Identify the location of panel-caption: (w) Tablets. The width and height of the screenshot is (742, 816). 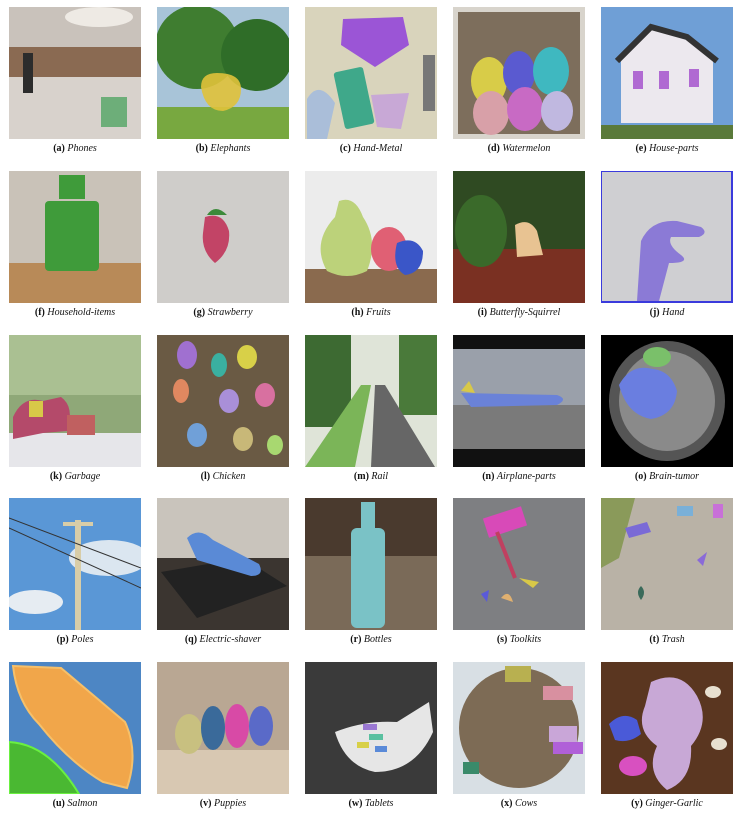
(371, 804).